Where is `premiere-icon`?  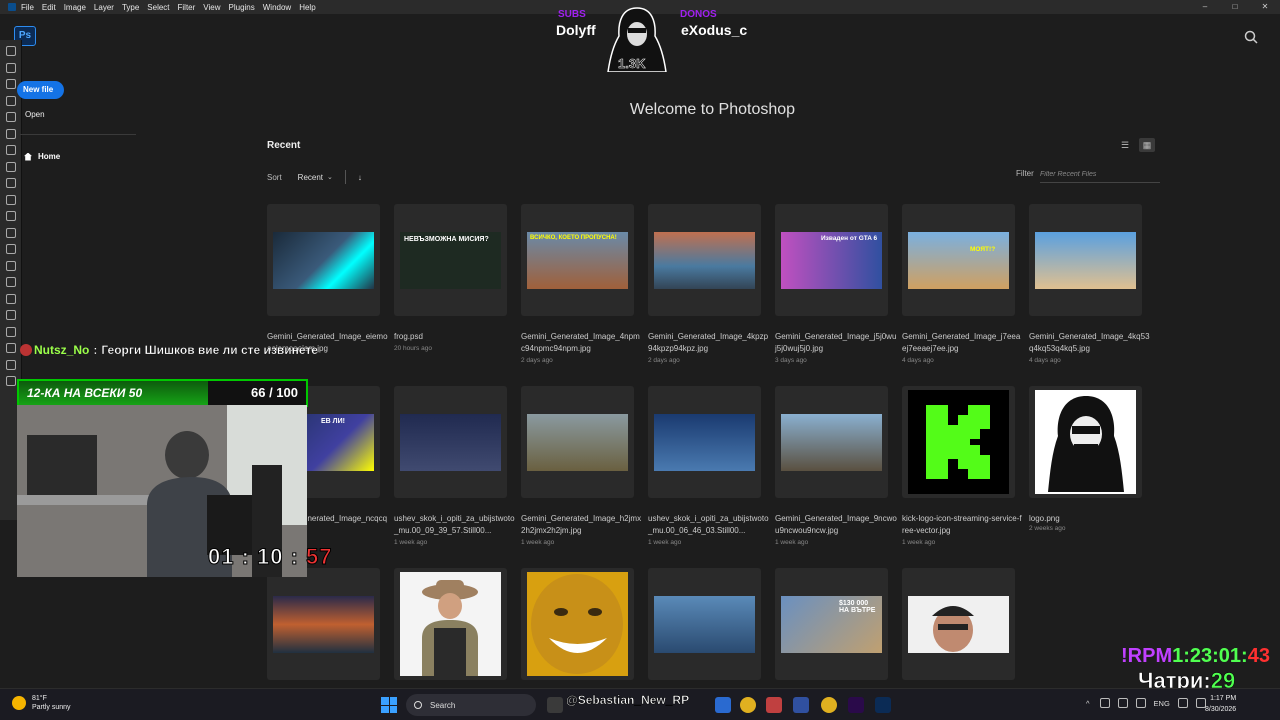 premiere-icon is located at coordinates (856, 705).